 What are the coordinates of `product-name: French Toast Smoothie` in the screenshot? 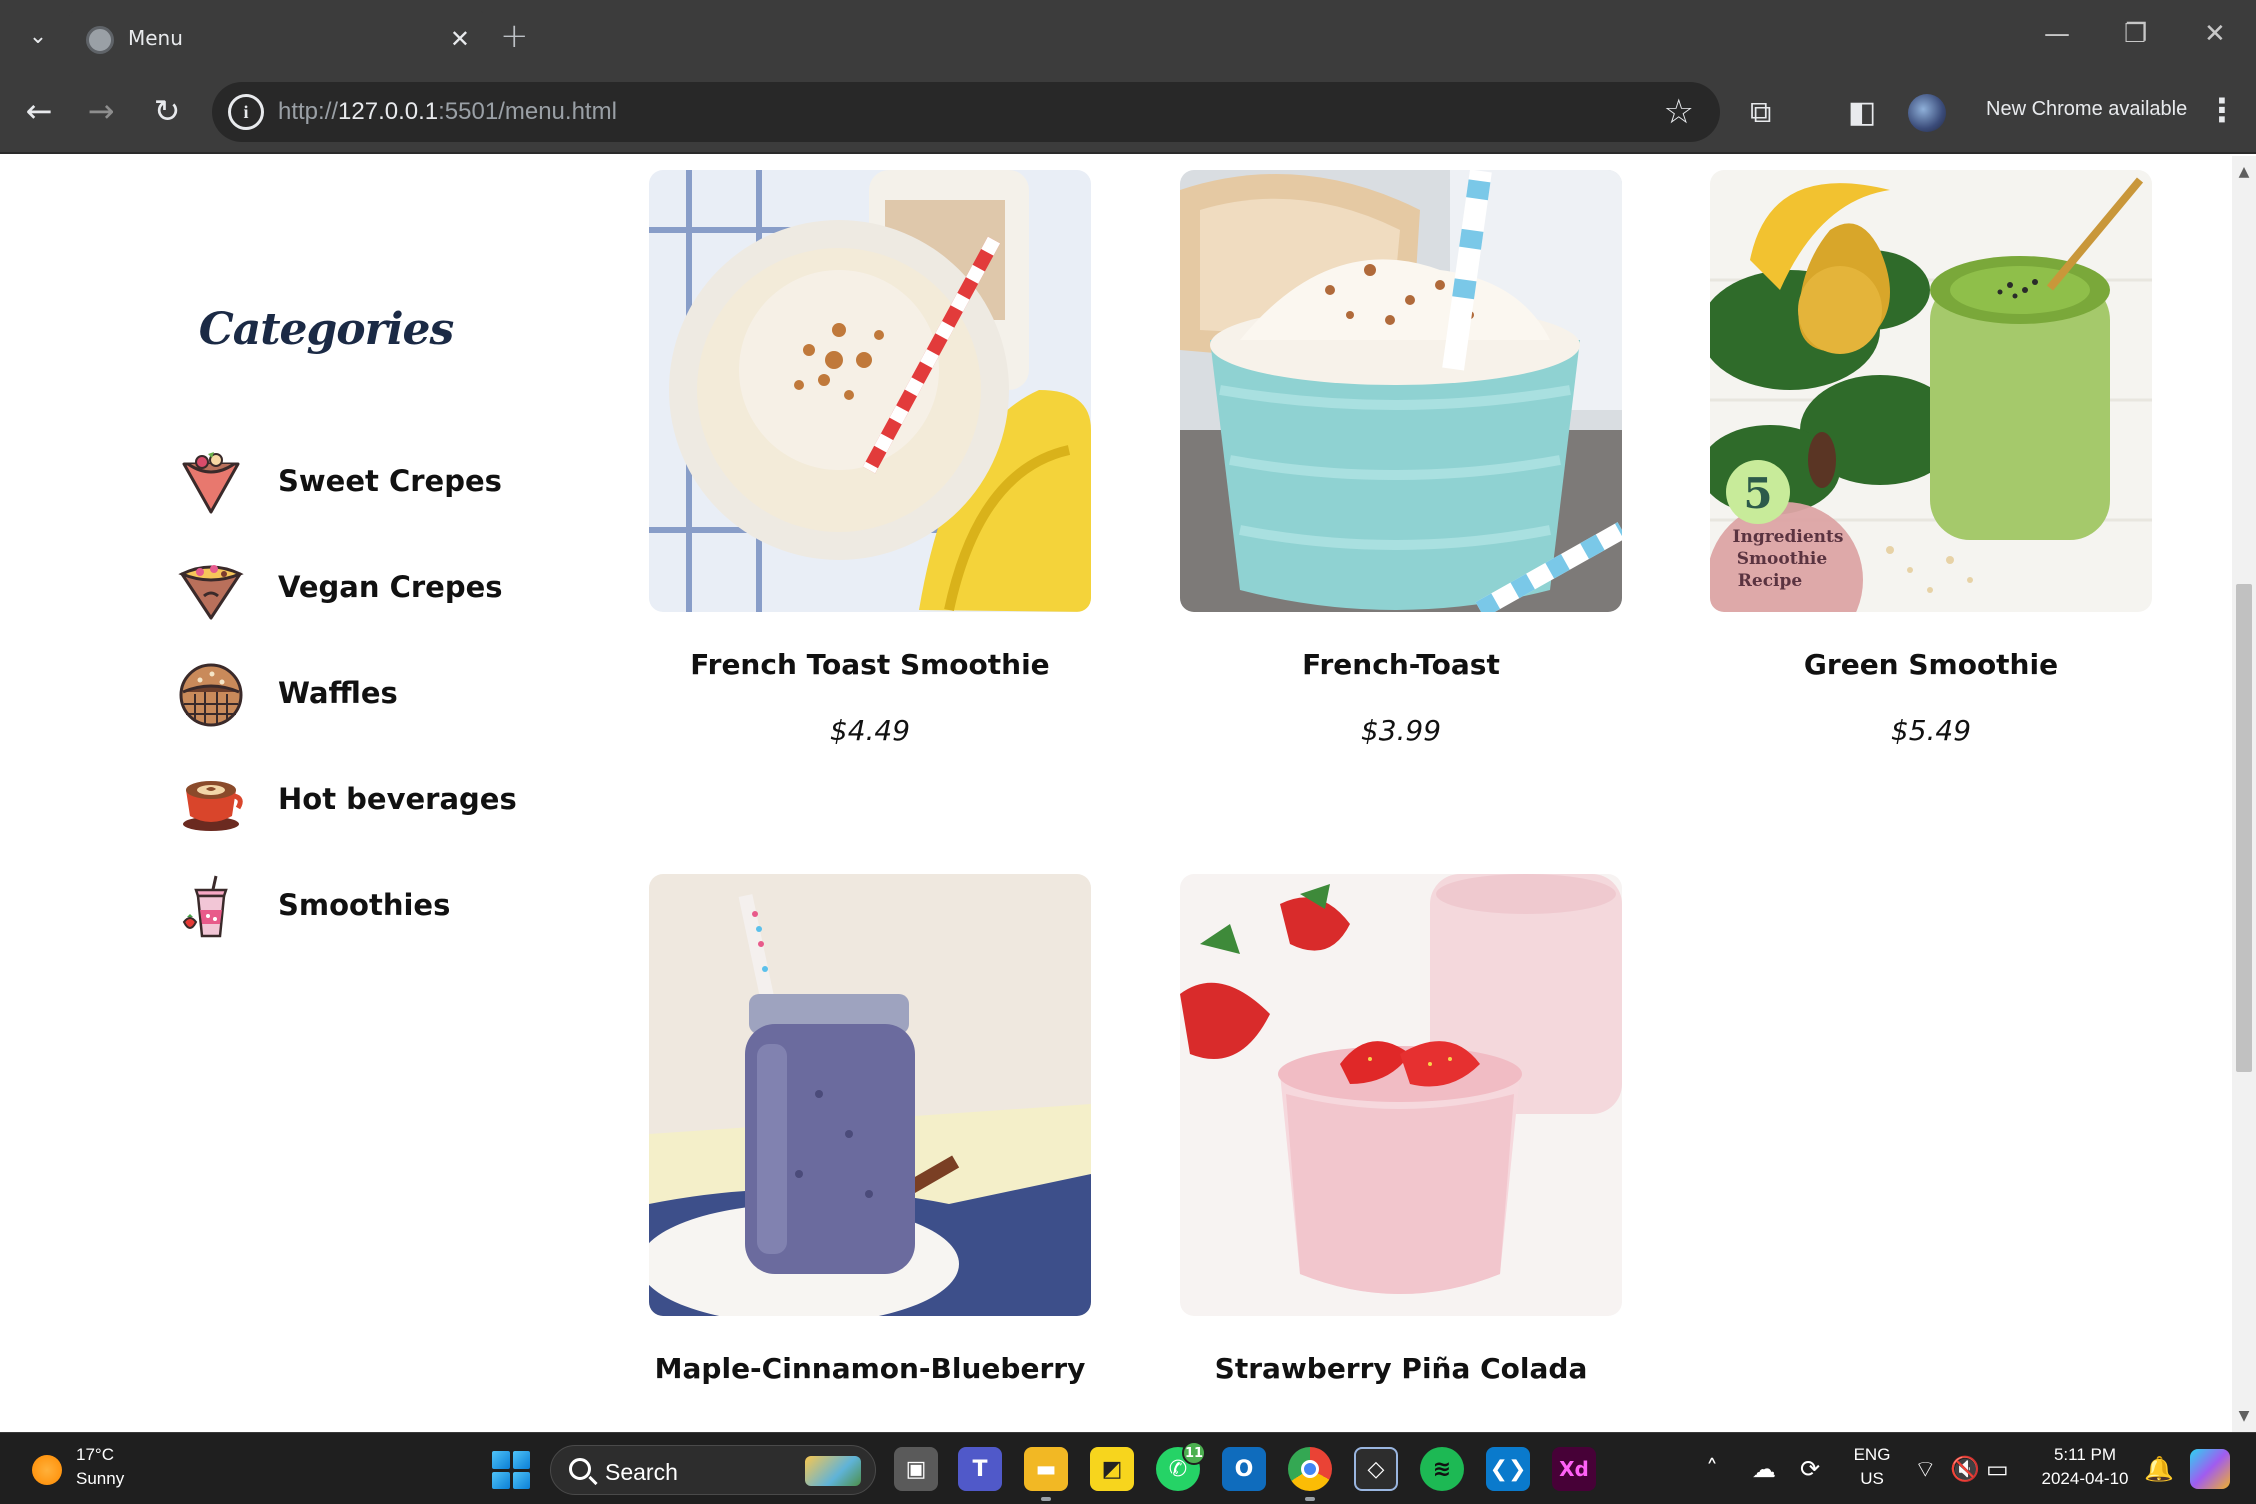 It's located at (870, 664).